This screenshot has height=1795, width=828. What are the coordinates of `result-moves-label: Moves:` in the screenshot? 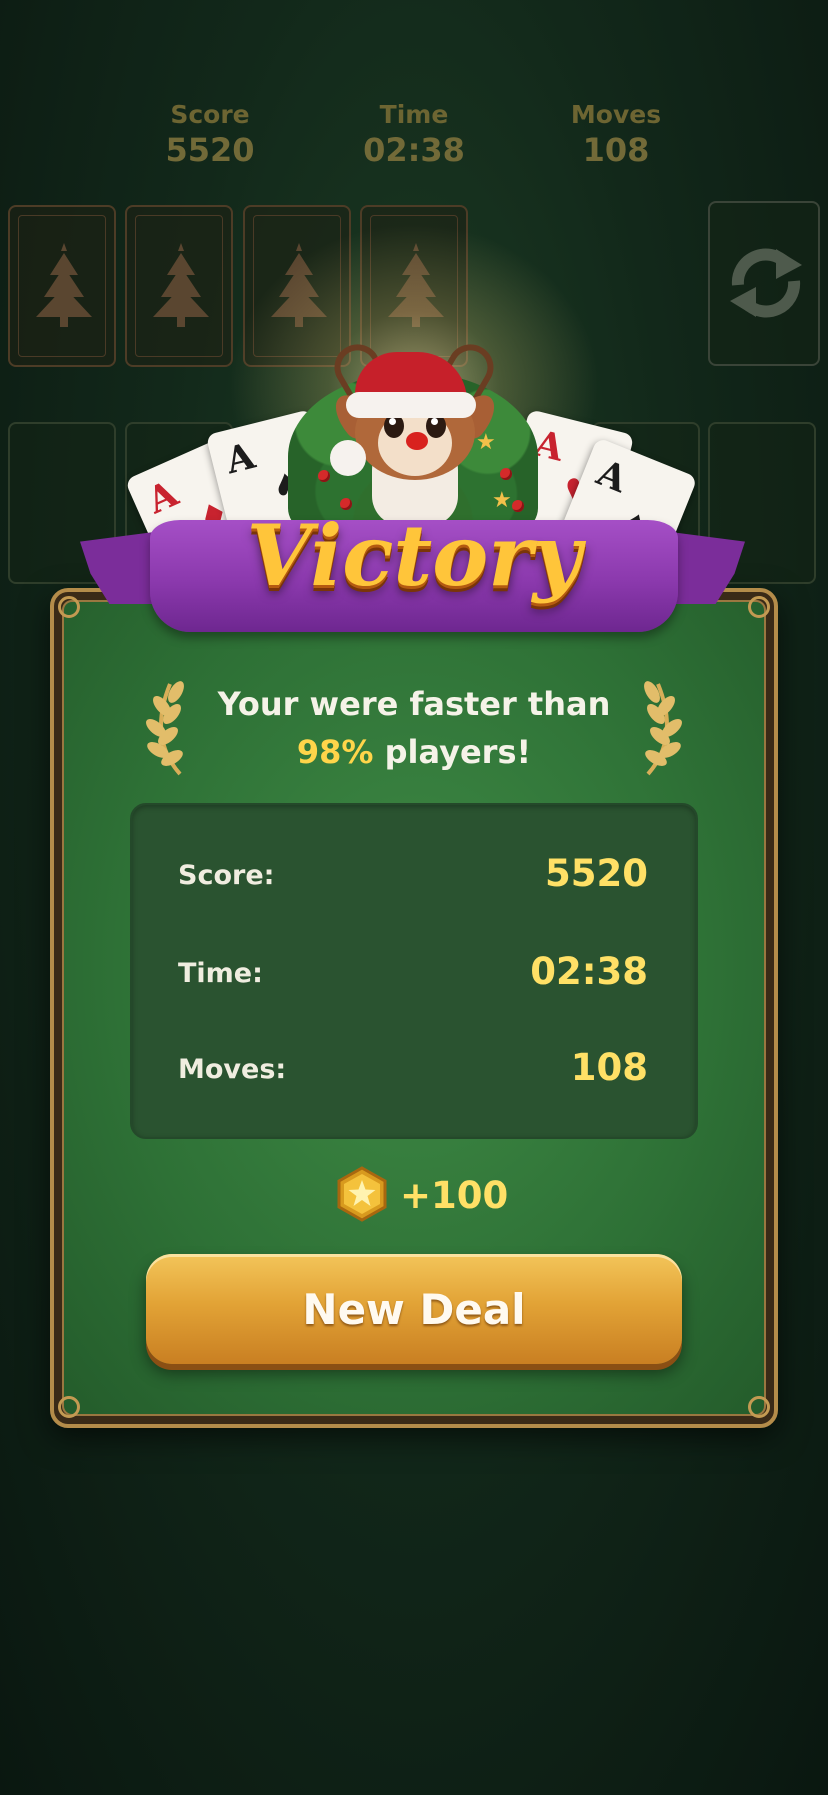 It's located at (232, 1069).